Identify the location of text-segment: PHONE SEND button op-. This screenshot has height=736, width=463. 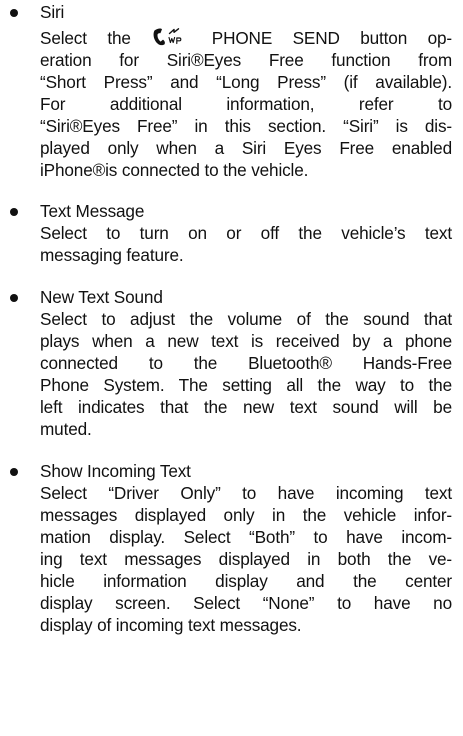
(321, 38).